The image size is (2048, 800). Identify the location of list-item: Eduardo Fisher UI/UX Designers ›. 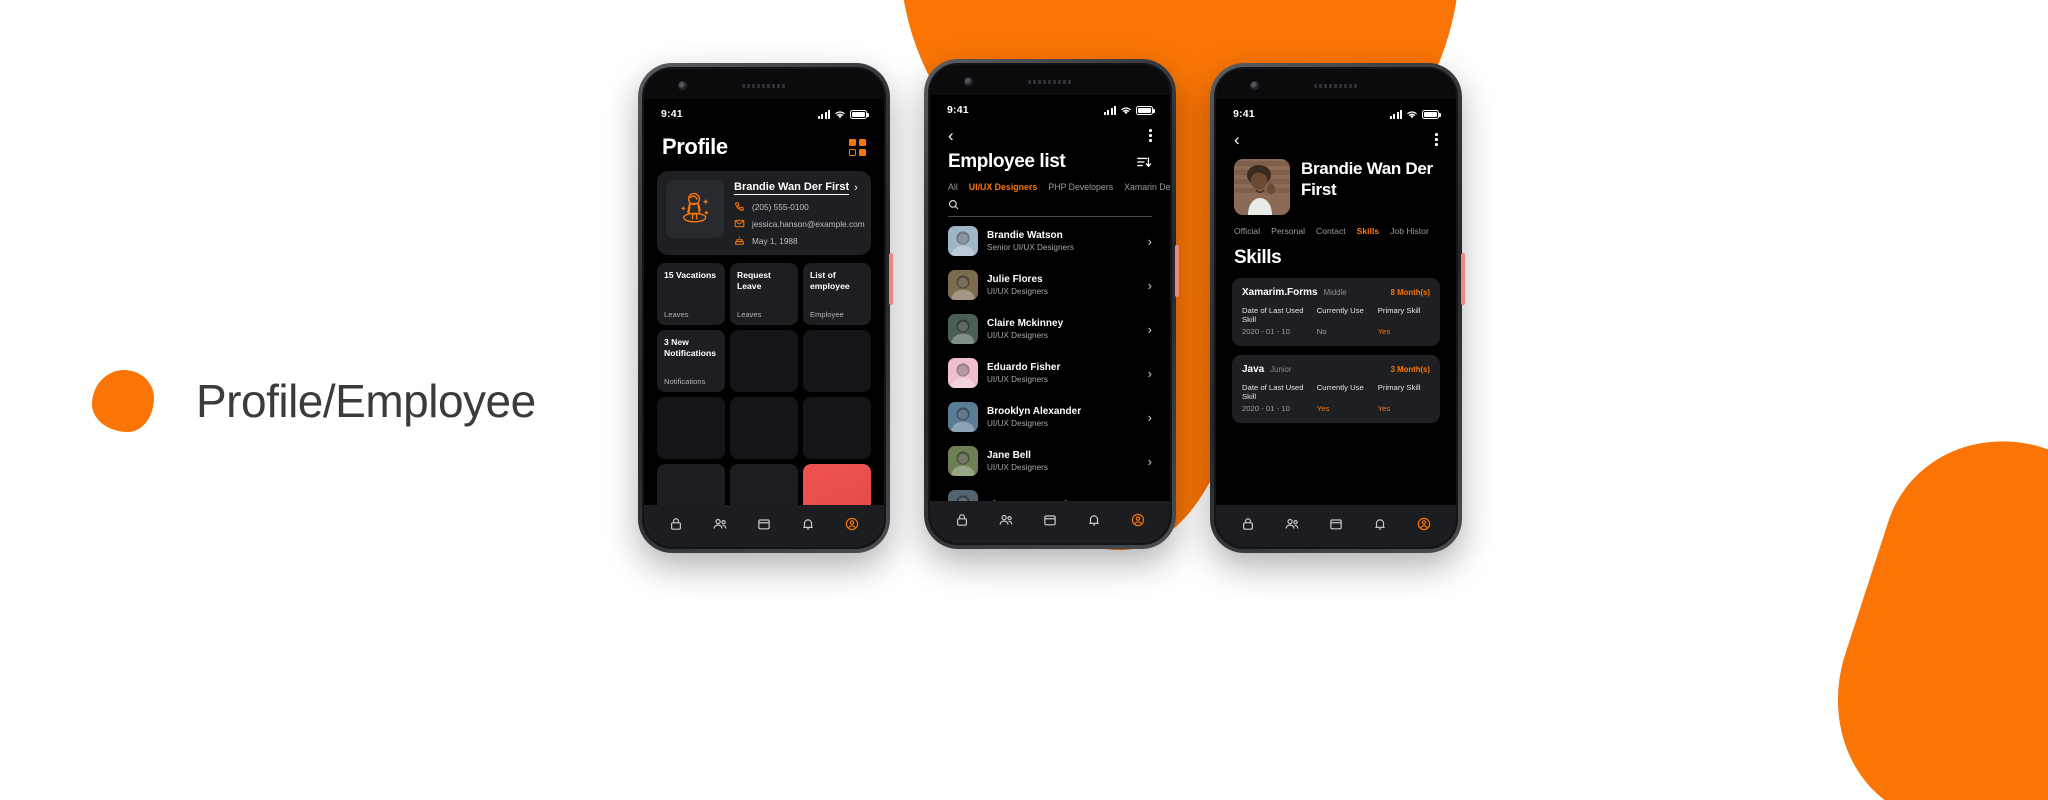
(1050, 373).